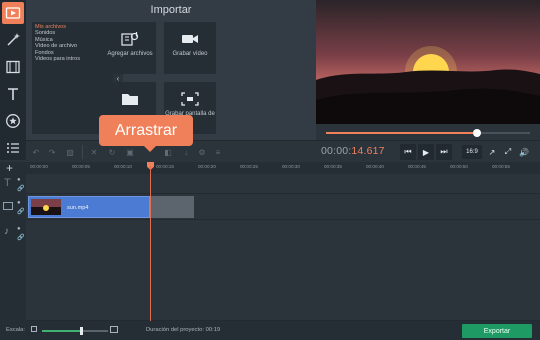  What do you see at coordinates (130, 48) in the screenshot?
I see `add-files-tile: Agregar archivos` at bounding box center [130, 48].